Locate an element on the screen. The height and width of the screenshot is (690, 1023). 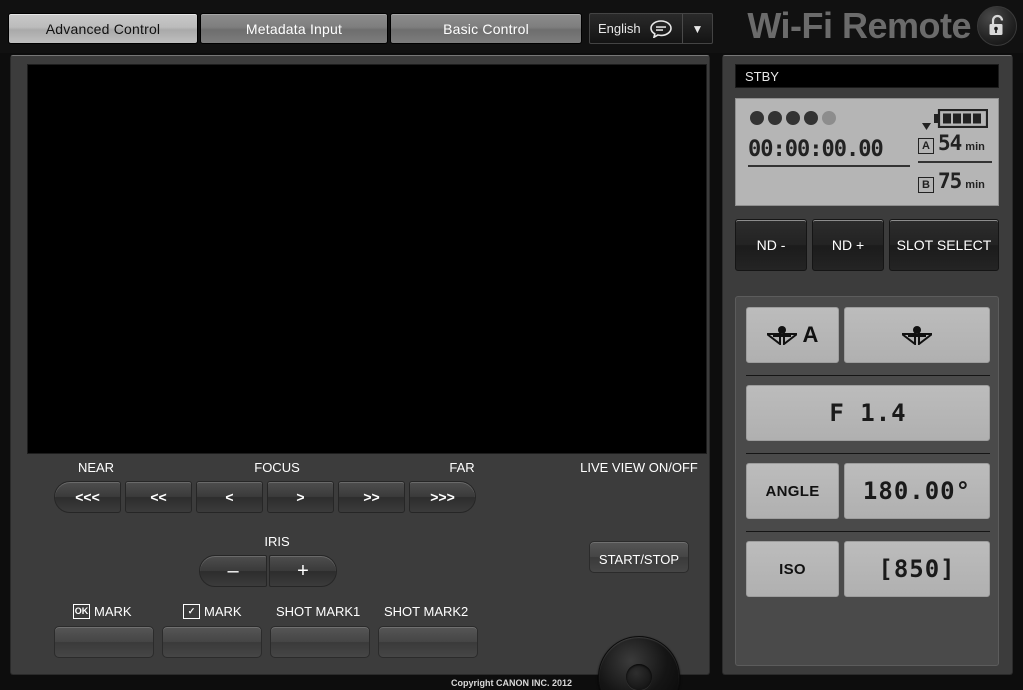
mark-label-text: SHOT MARK2 is located at coordinates (426, 611).